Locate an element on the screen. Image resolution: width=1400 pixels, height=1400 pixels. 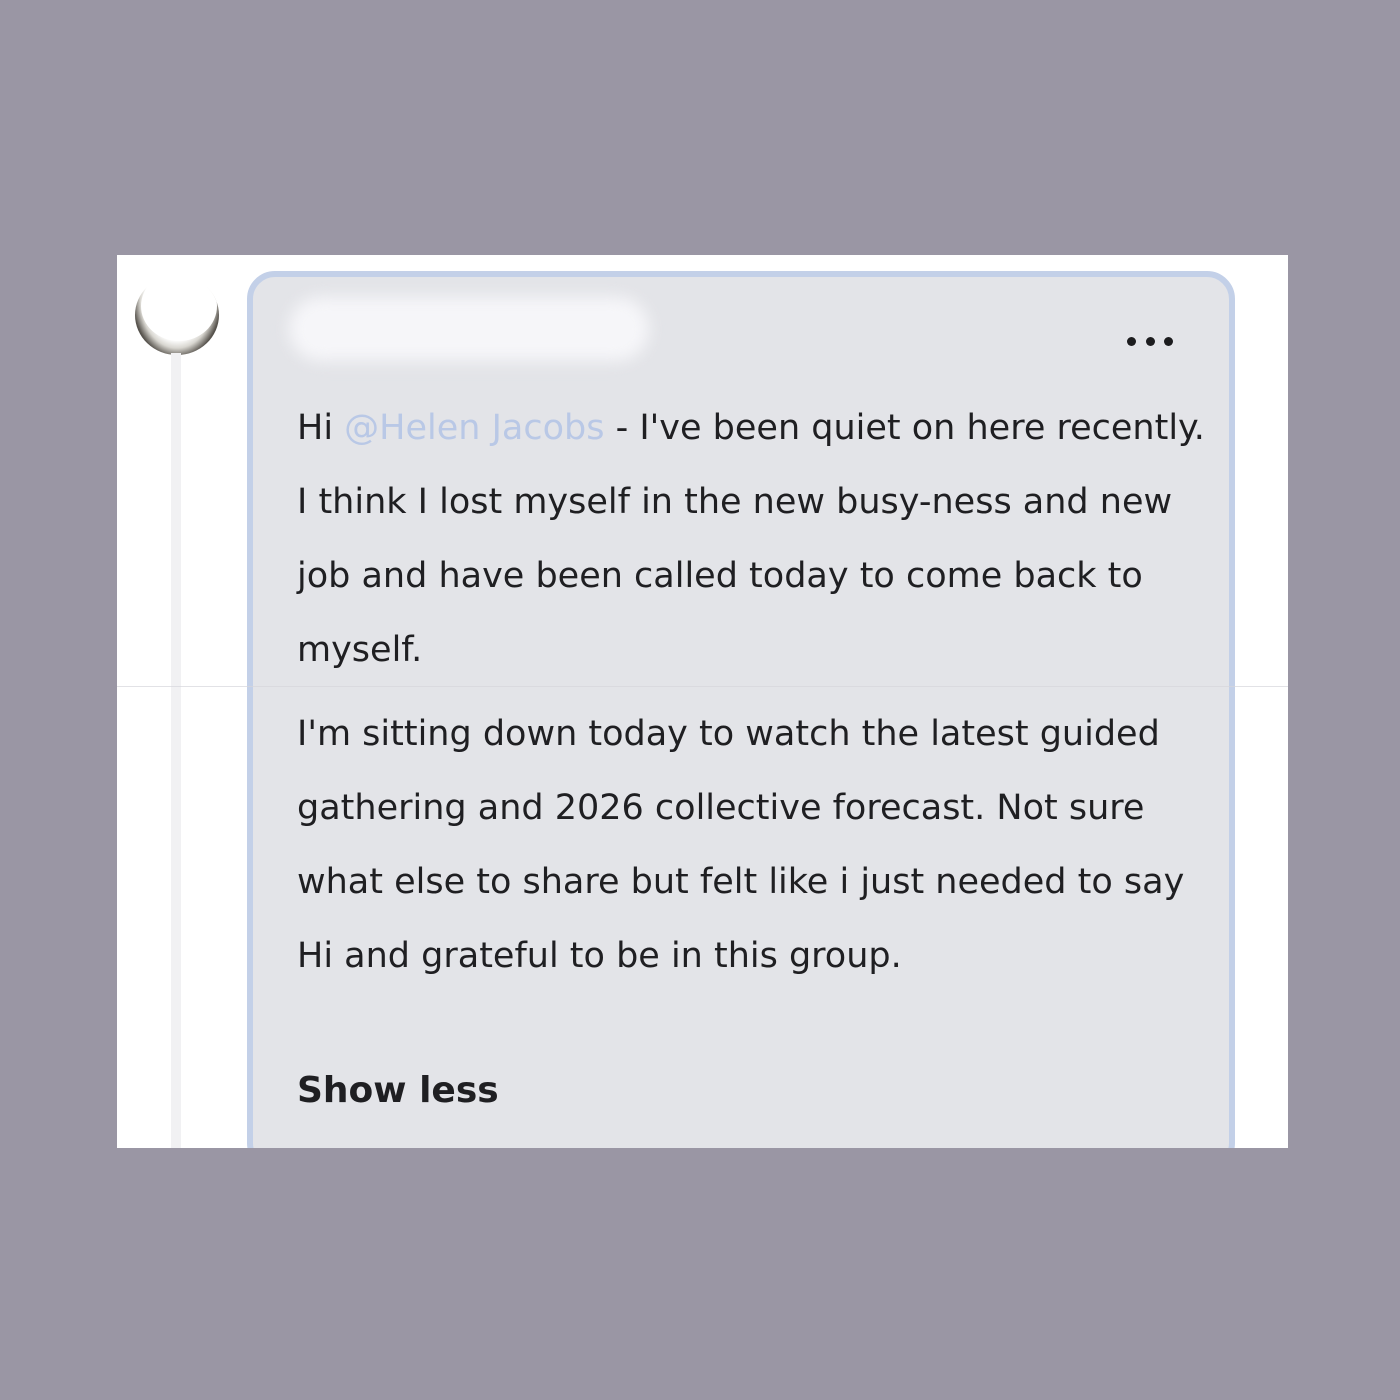
more-options-icon is located at coordinates (1150, 341).